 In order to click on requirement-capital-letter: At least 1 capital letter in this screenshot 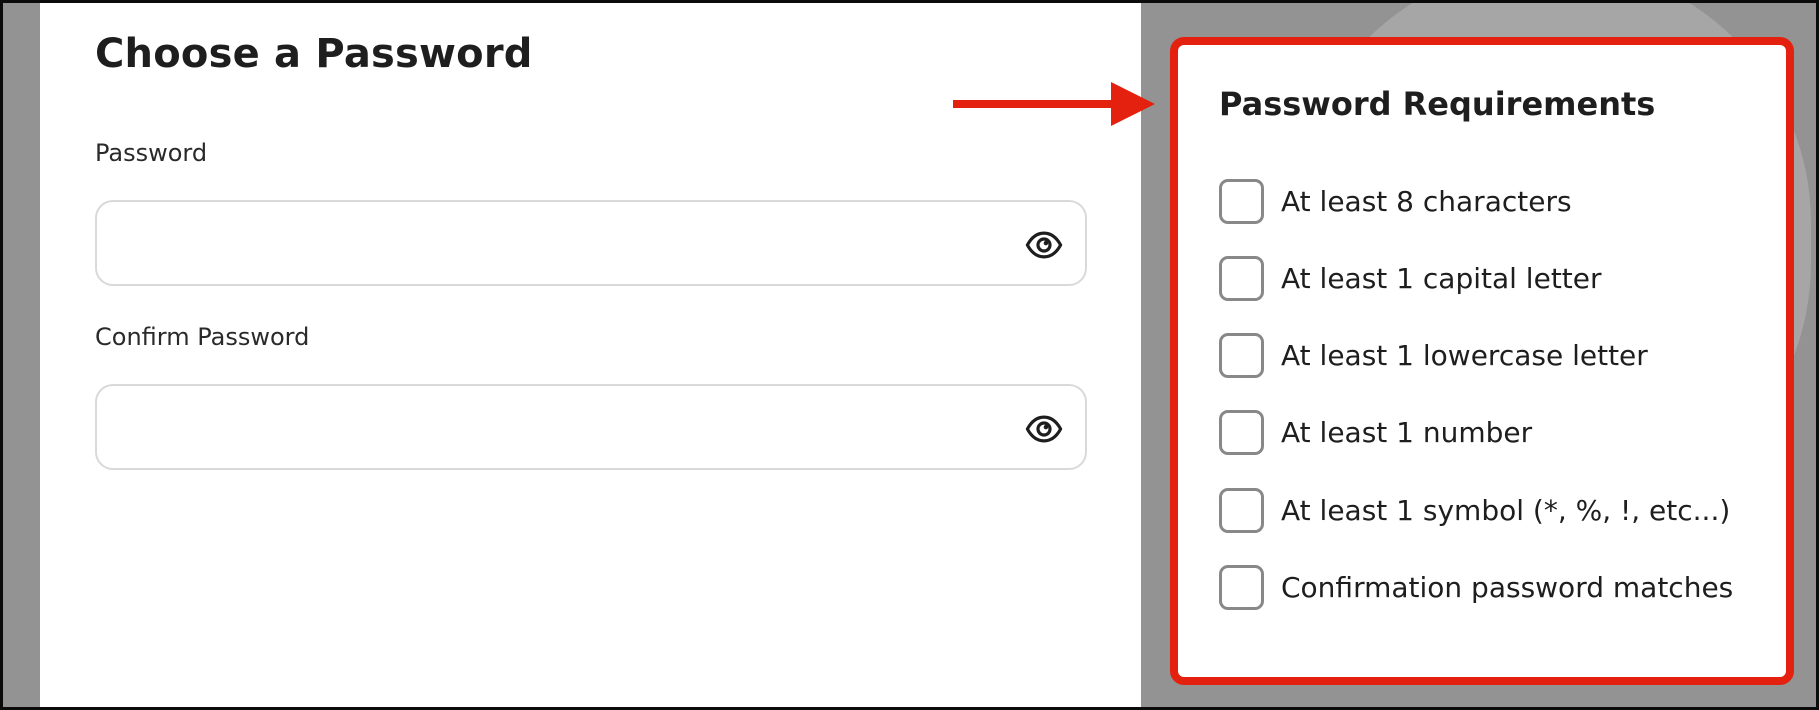, I will do `click(1410, 278)`.